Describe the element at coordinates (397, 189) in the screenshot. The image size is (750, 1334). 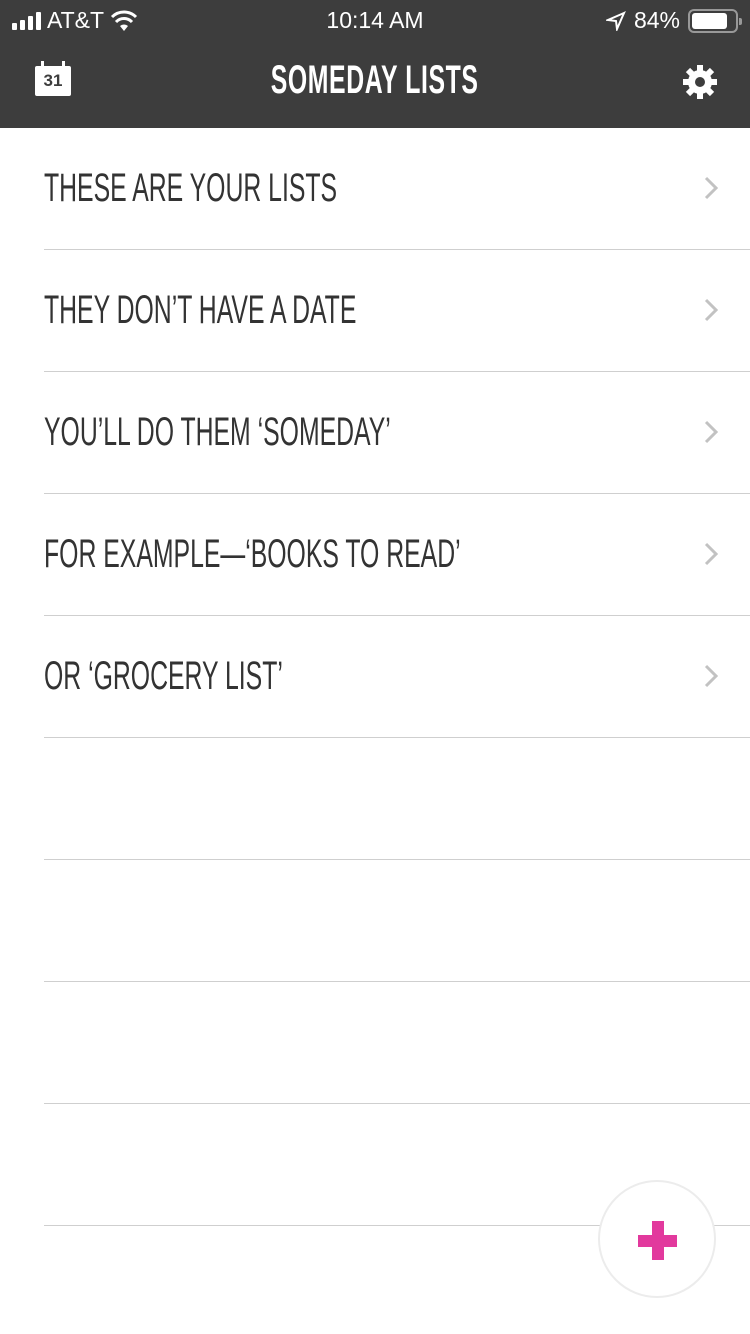
I see `list-item: THESE ARE YOUR LISTS` at that location.